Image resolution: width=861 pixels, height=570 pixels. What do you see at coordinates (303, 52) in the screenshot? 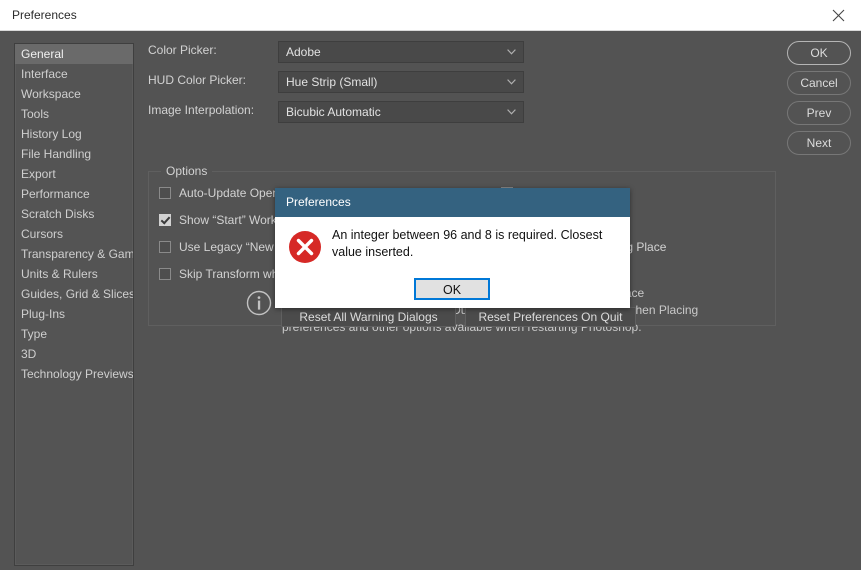
I see `select-color-picker-value: Adobe` at bounding box center [303, 52].